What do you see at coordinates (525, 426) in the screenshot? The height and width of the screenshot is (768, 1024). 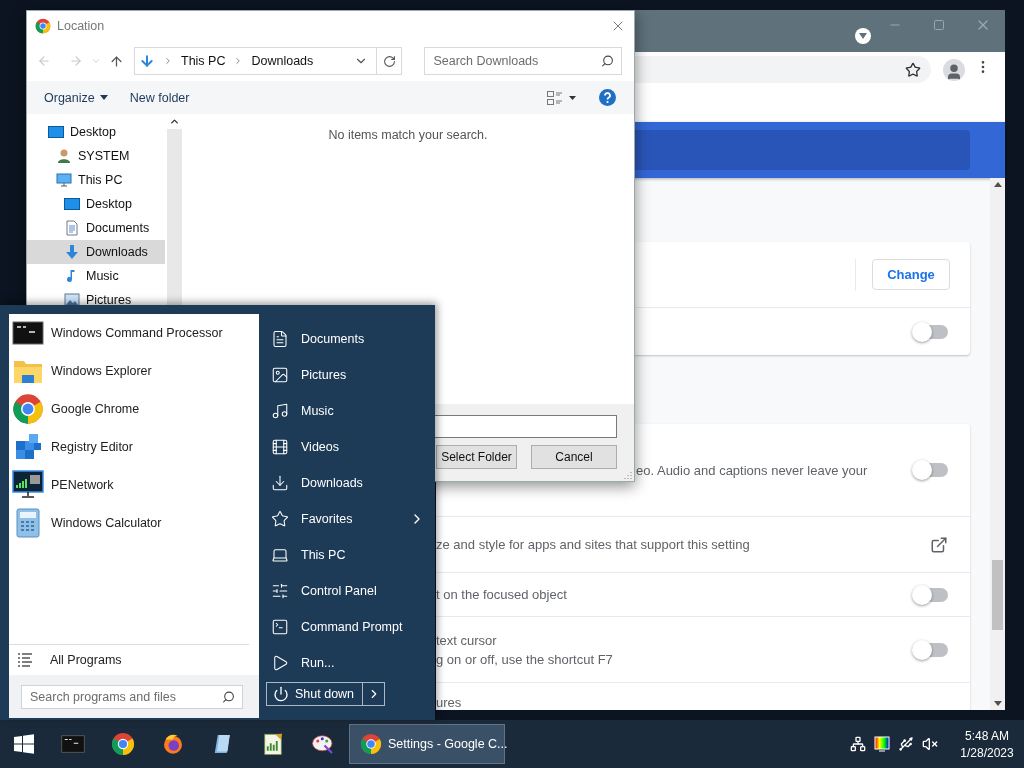 I see `folder-name-field` at bounding box center [525, 426].